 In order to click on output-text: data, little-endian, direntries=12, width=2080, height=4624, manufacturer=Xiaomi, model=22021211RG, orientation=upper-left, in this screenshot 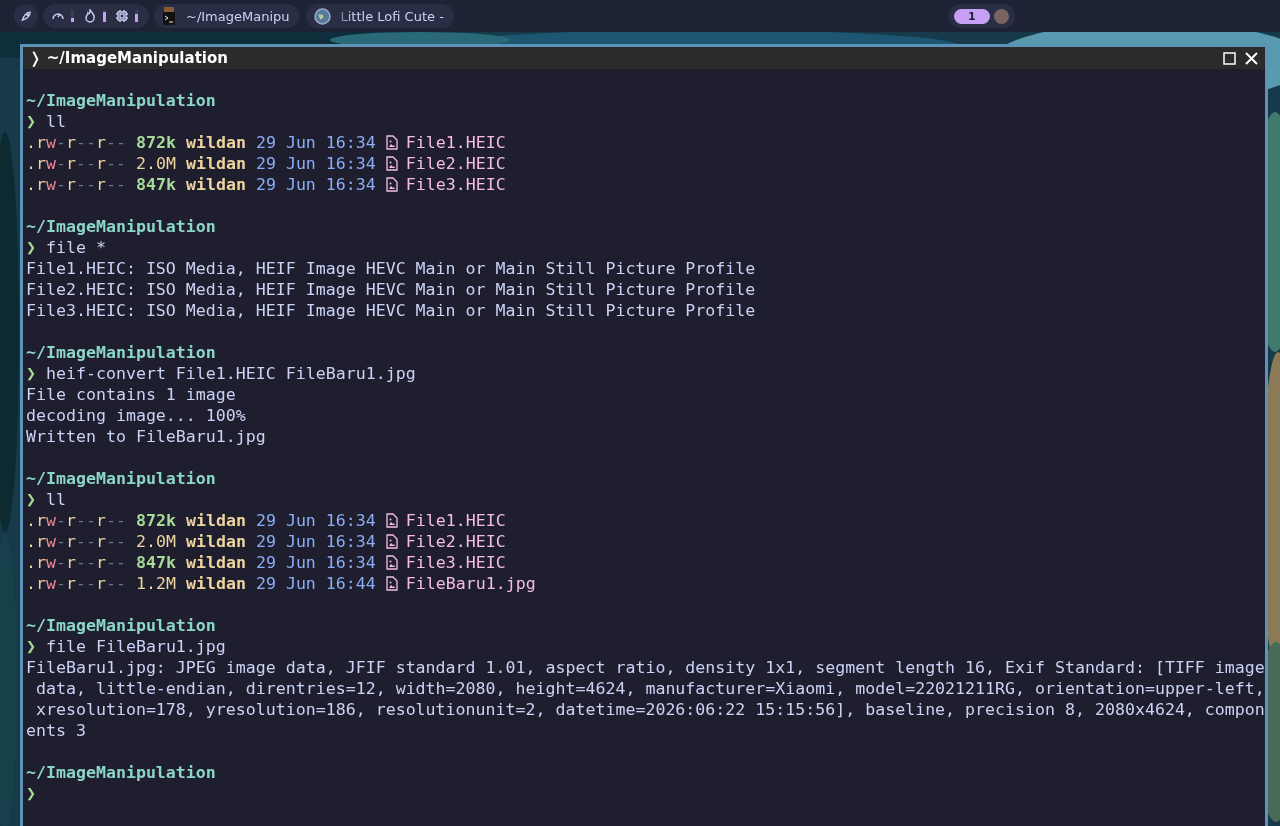, I will do `click(650, 688)`.